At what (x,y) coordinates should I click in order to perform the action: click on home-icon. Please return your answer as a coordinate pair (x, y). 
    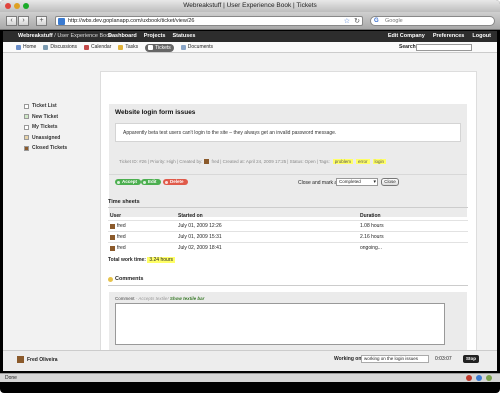
    Looking at the image, I should click on (18, 47).